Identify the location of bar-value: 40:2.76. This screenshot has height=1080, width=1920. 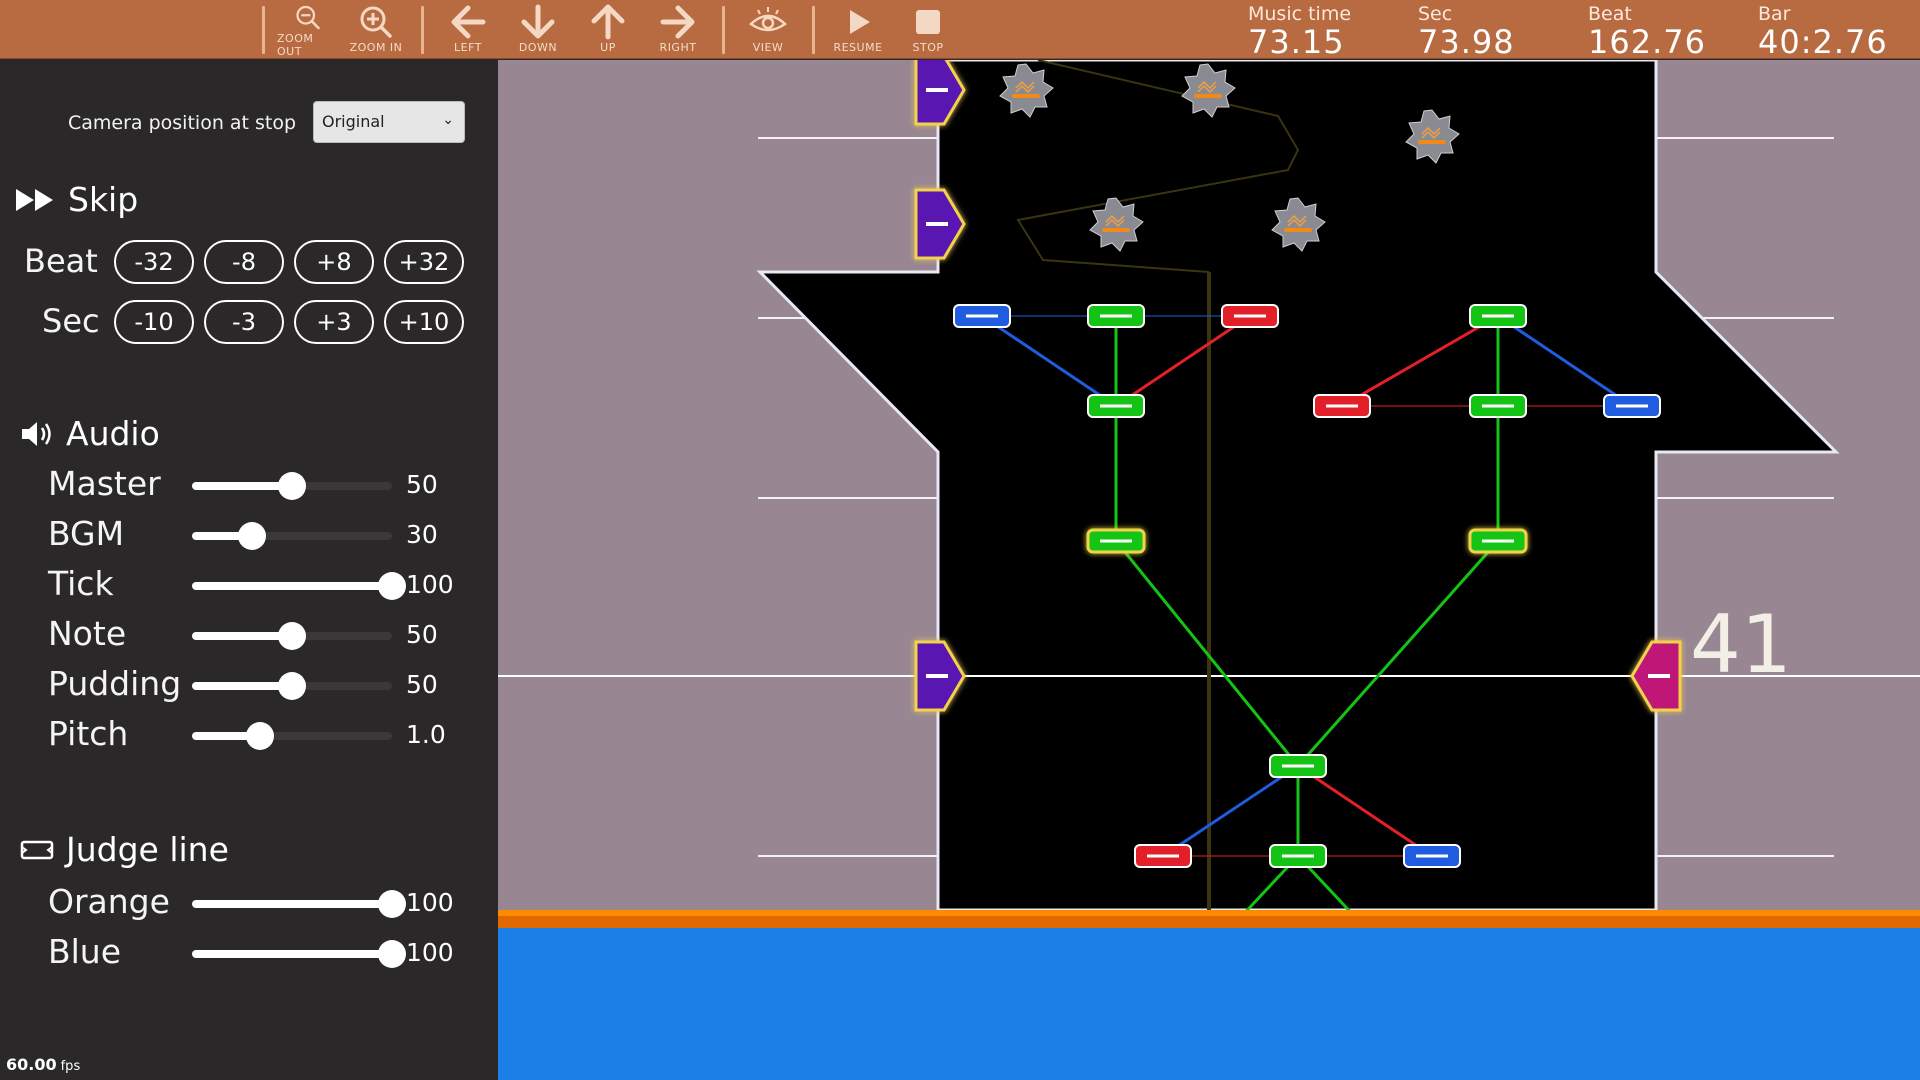
(1823, 42).